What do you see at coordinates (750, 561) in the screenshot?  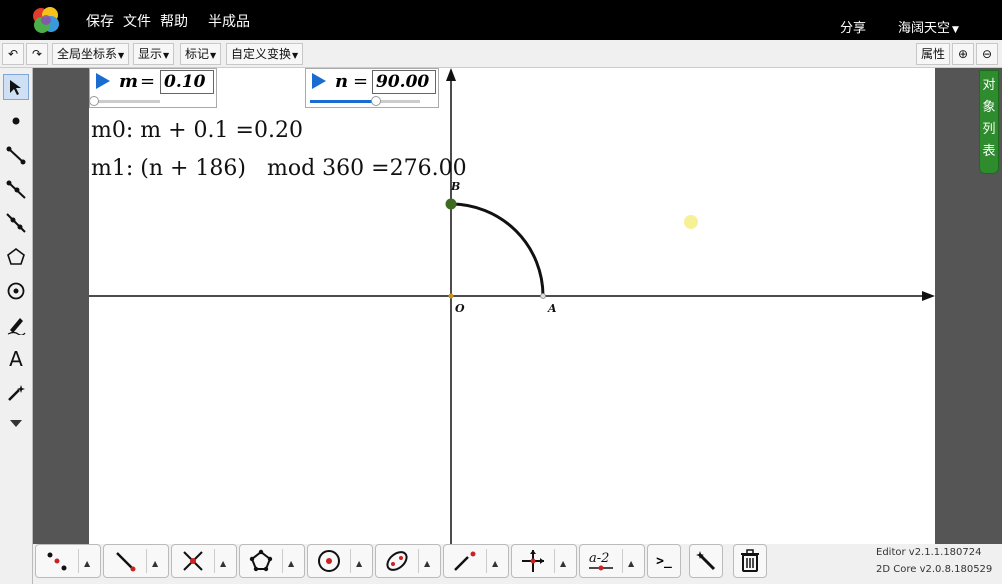 I see `trash-icon` at bounding box center [750, 561].